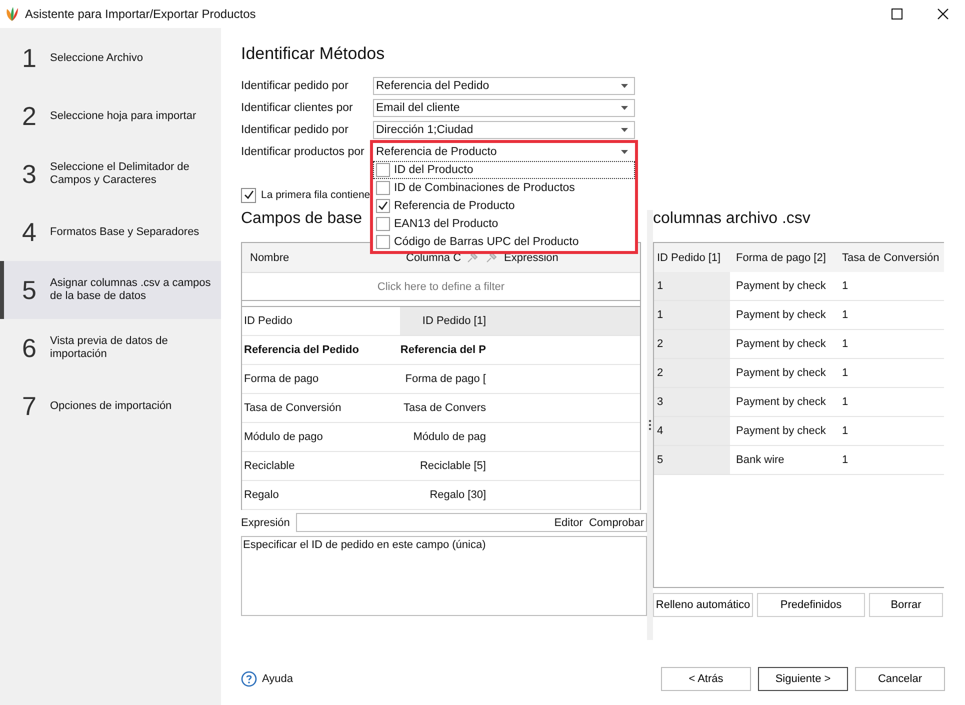  I want to click on wizard-step: 6 Vista previa de datos de importación, so click(110, 348).